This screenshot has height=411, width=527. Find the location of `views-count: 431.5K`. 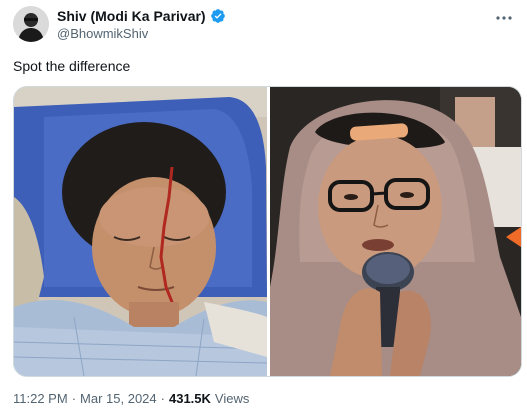

views-count: 431.5K is located at coordinates (189, 398).